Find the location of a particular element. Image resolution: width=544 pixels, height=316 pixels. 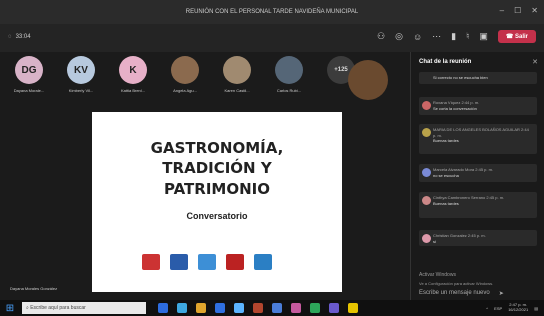

minimize-button: – is located at coordinates (502, 10).